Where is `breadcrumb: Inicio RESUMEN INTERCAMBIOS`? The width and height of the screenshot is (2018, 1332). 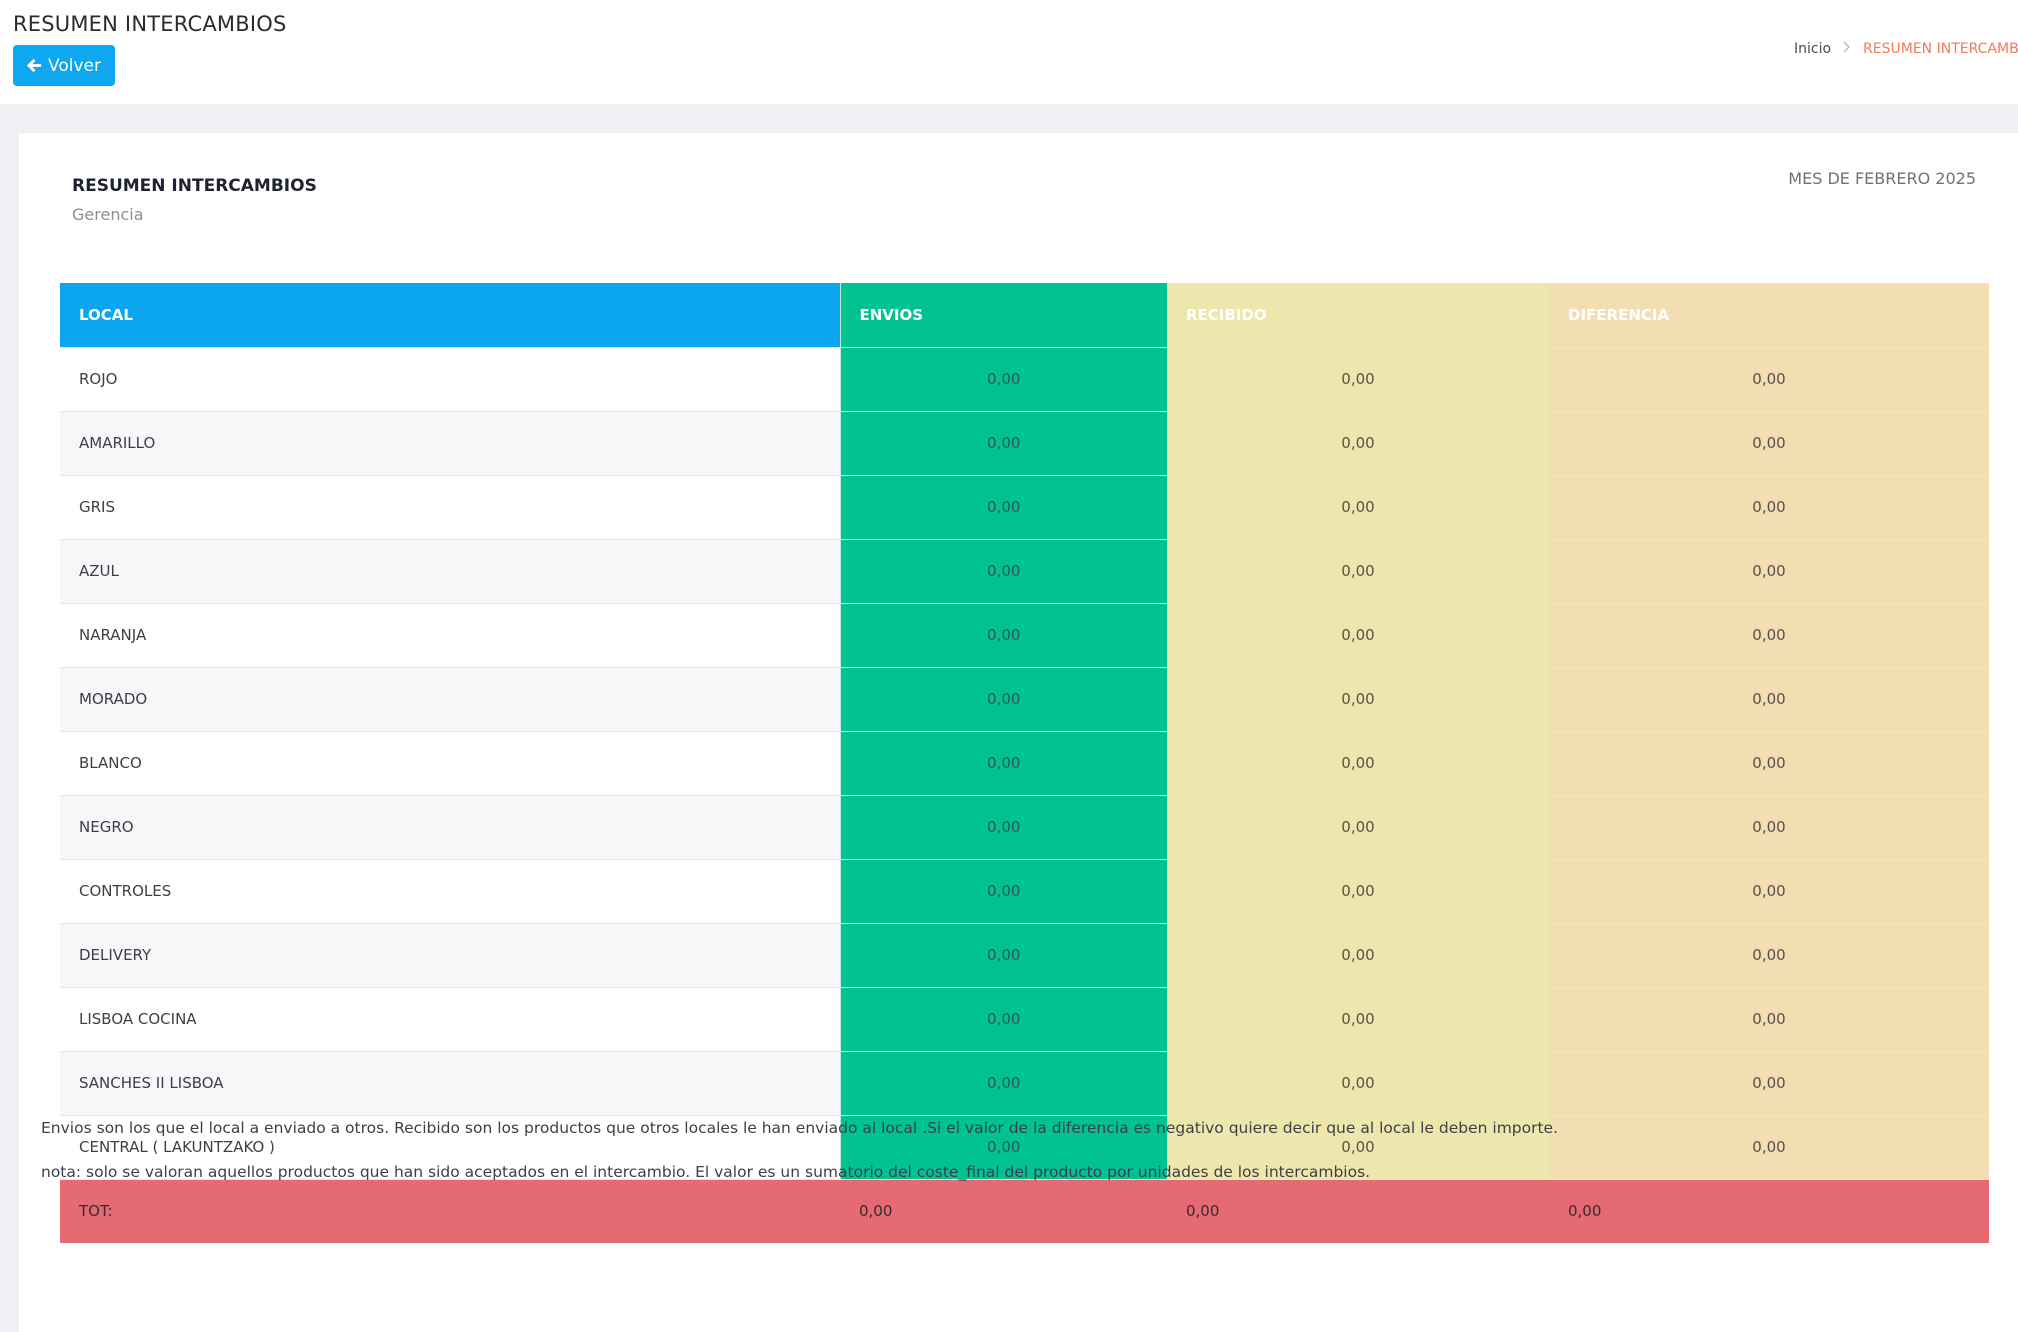
breadcrumb: Inicio RESUMEN INTERCAMBIOS is located at coordinates (1906, 49).